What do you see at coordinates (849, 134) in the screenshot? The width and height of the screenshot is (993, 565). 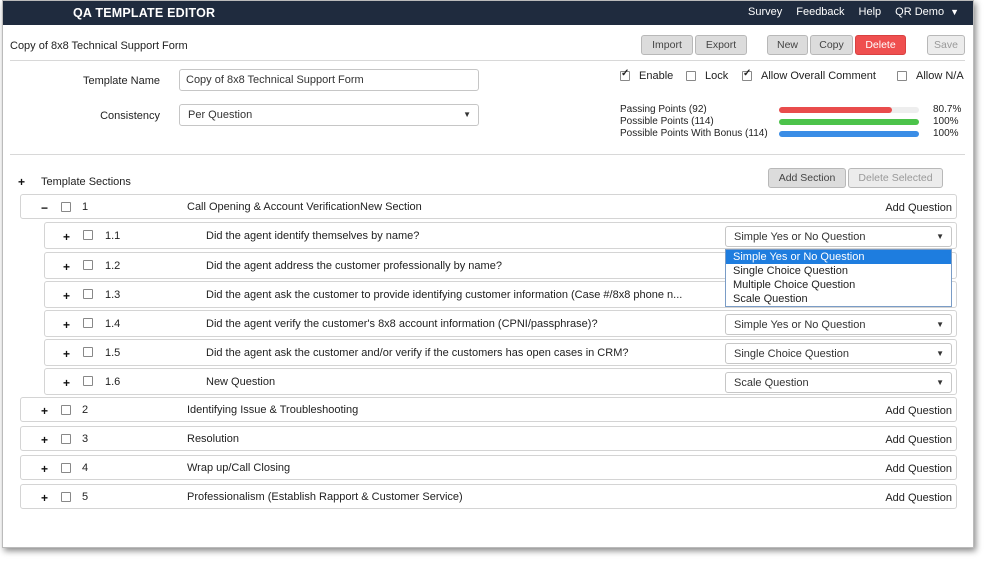 I see `bonus-points-bar` at bounding box center [849, 134].